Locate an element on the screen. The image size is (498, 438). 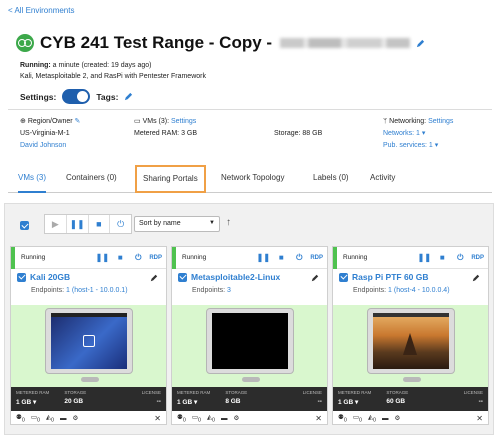
networks-dropdown: Networks: 1 ▾ is located at coordinates (418, 134).